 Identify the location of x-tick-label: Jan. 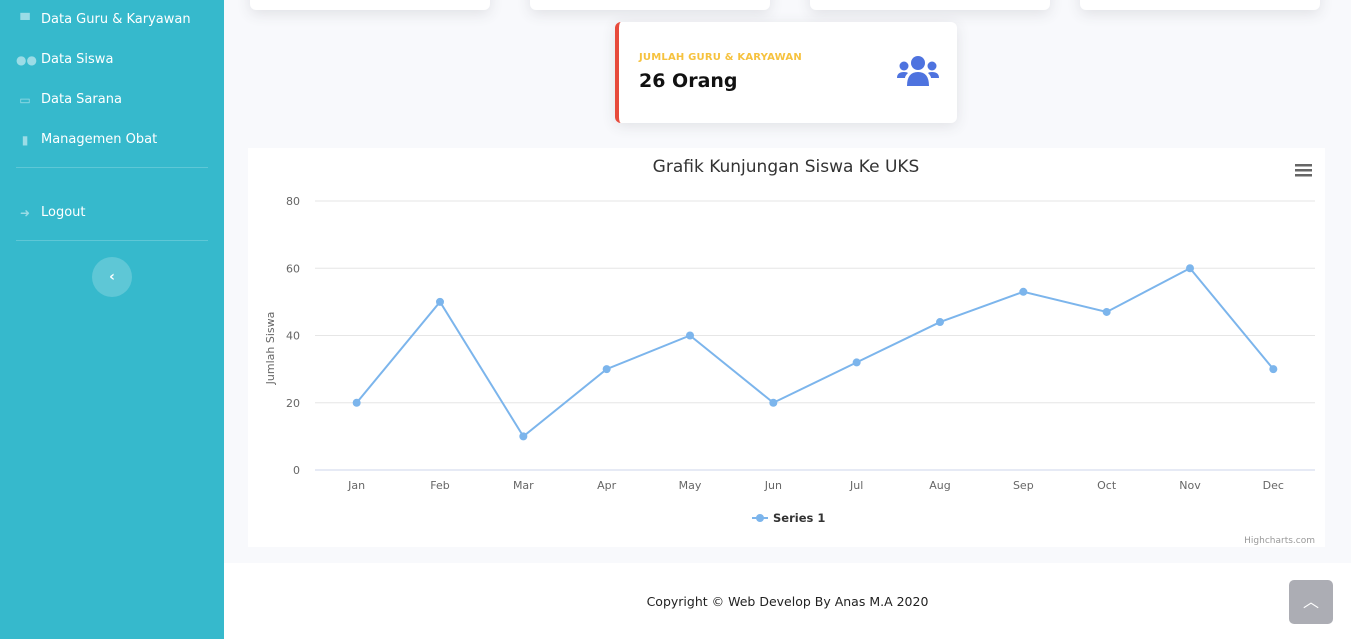
(356, 485).